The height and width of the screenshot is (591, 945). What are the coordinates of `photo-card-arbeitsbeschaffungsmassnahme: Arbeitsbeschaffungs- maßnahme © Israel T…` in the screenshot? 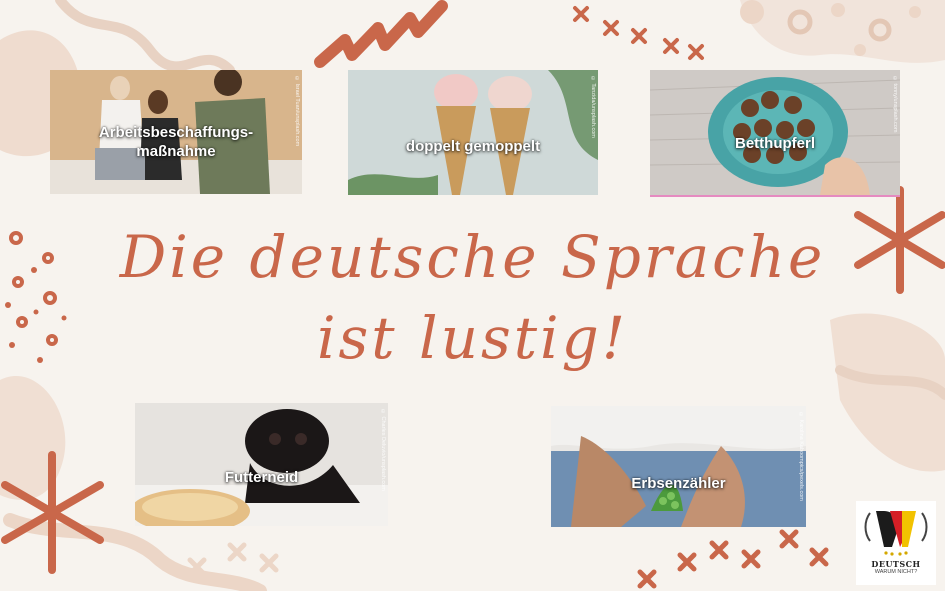 It's located at (176, 132).